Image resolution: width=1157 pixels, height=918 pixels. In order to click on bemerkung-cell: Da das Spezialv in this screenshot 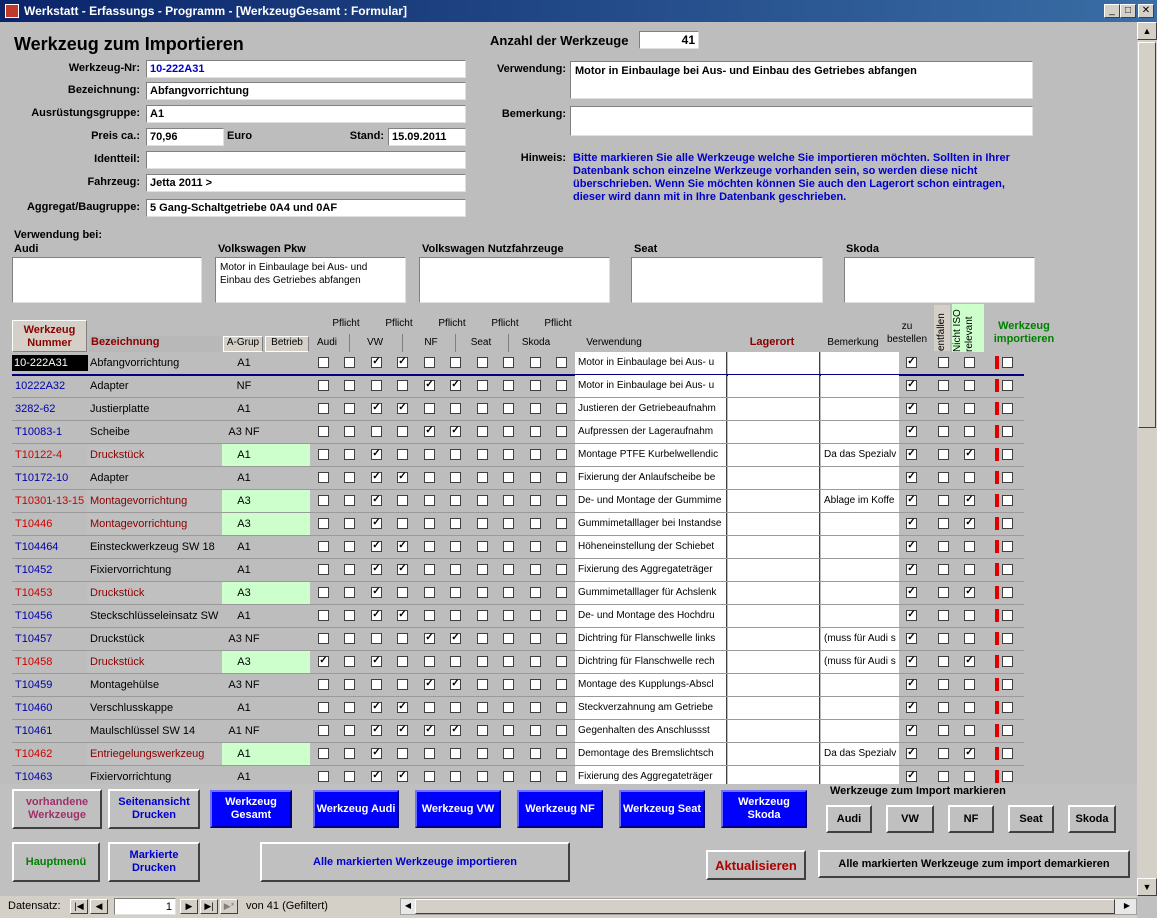, I will do `click(860, 754)`.